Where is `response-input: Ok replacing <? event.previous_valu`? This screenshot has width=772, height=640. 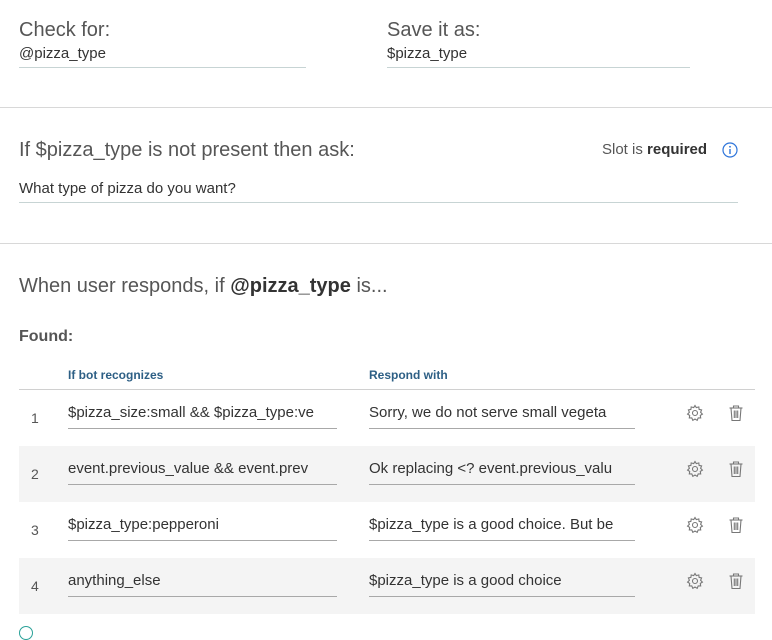
response-input: Ok replacing <? event.previous_valu is located at coordinates (502, 471).